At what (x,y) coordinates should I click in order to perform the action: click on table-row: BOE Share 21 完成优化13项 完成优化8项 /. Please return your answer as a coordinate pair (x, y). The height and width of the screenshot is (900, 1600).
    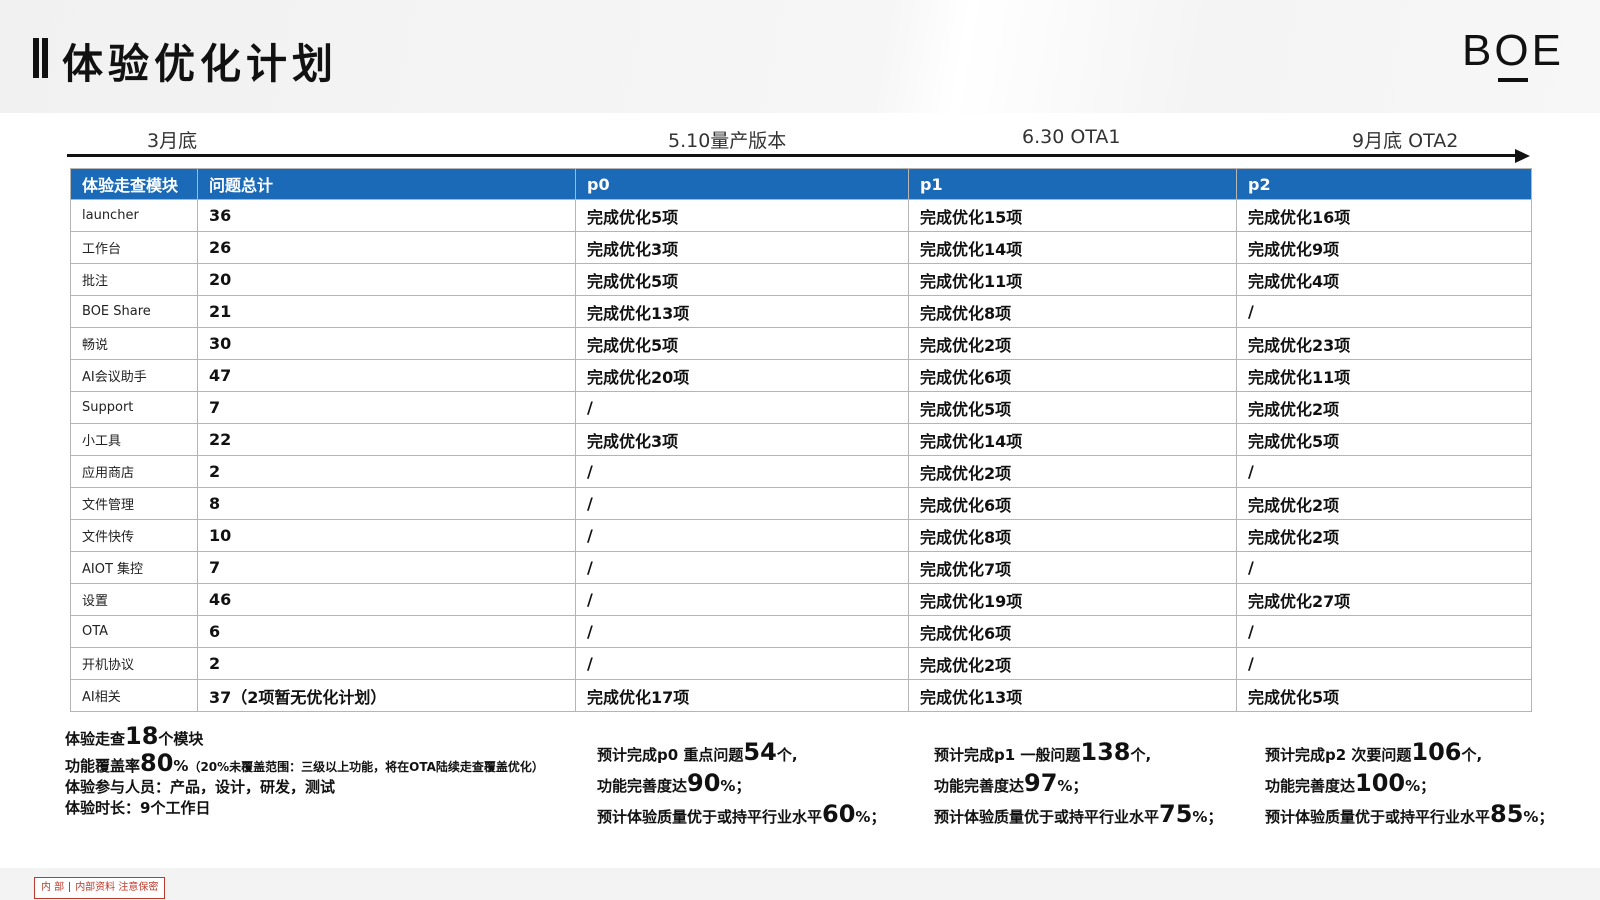
    Looking at the image, I should click on (801, 311).